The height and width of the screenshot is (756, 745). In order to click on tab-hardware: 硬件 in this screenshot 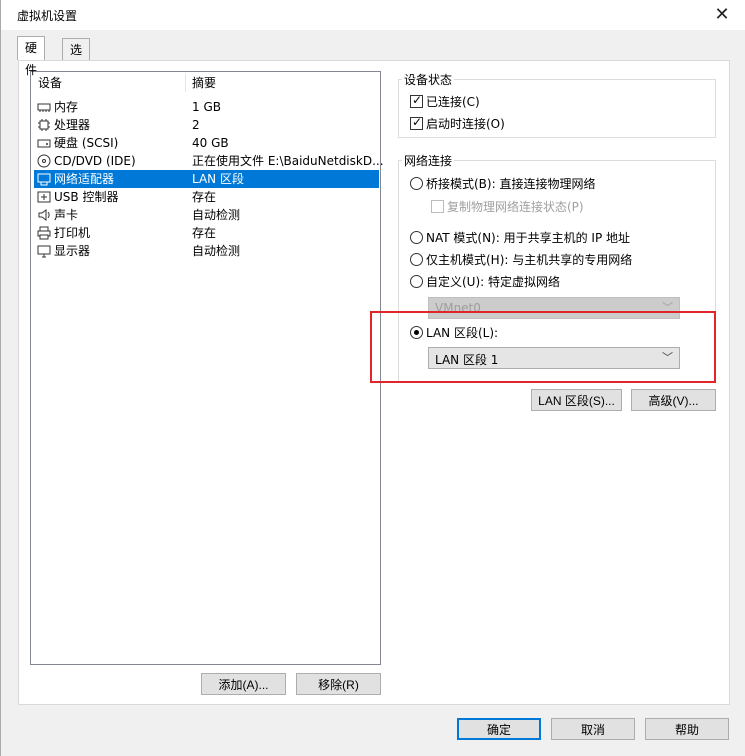, I will do `click(31, 56)`.